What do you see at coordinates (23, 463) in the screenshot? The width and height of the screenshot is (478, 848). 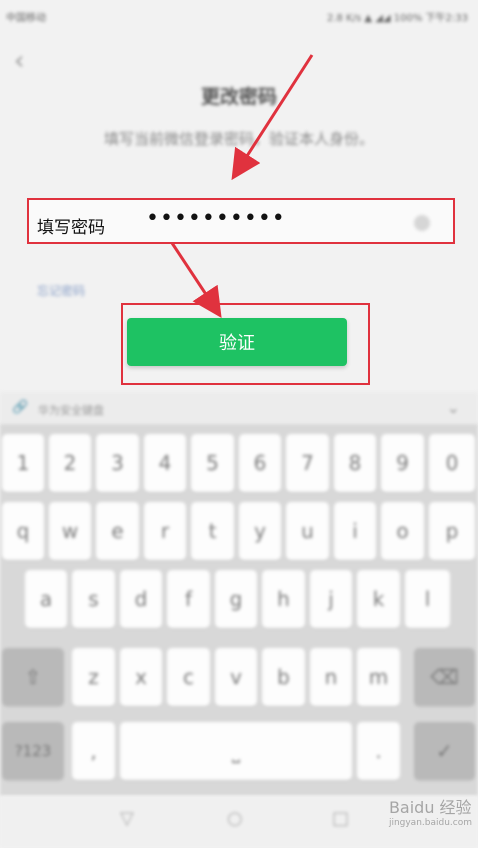 I see `key-1: 1` at bounding box center [23, 463].